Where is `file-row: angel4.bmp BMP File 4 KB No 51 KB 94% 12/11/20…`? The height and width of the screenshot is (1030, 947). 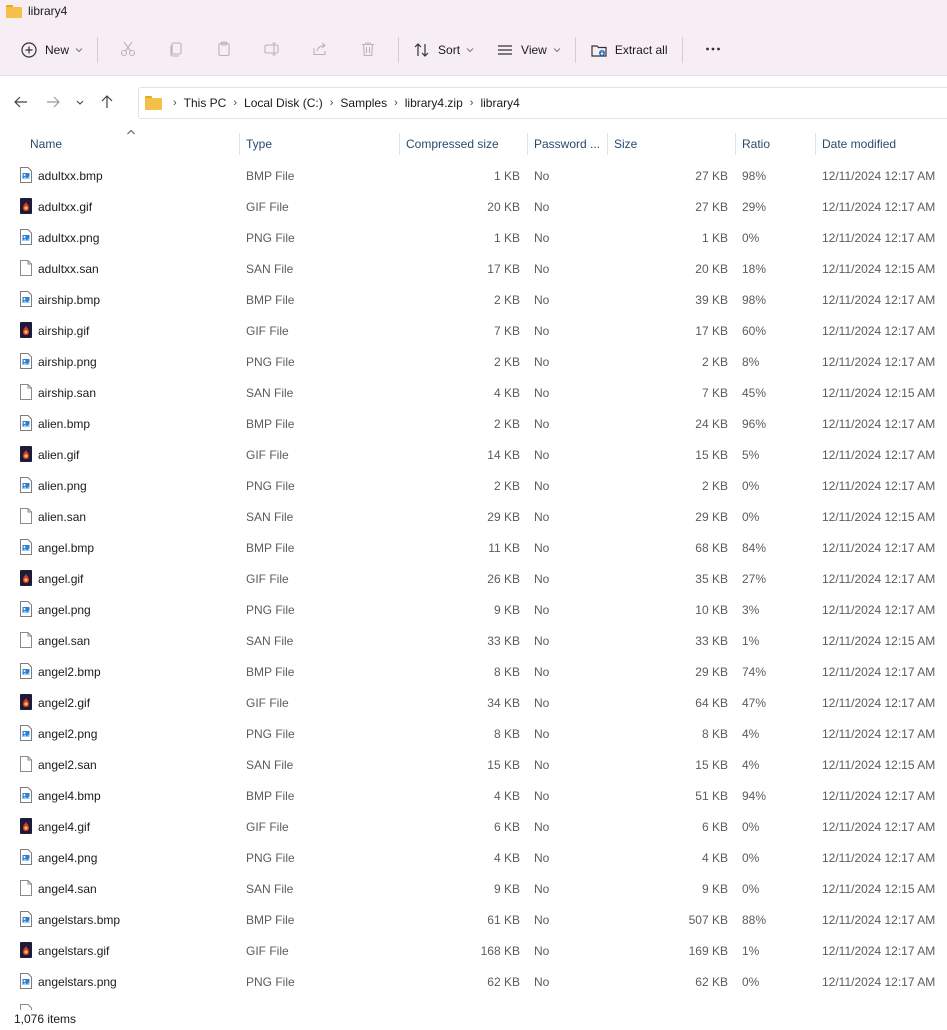
file-row: angel4.bmp BMP File 4 KB No 51 KB 94% 12/11/20… is located at coordinates (473, 795).